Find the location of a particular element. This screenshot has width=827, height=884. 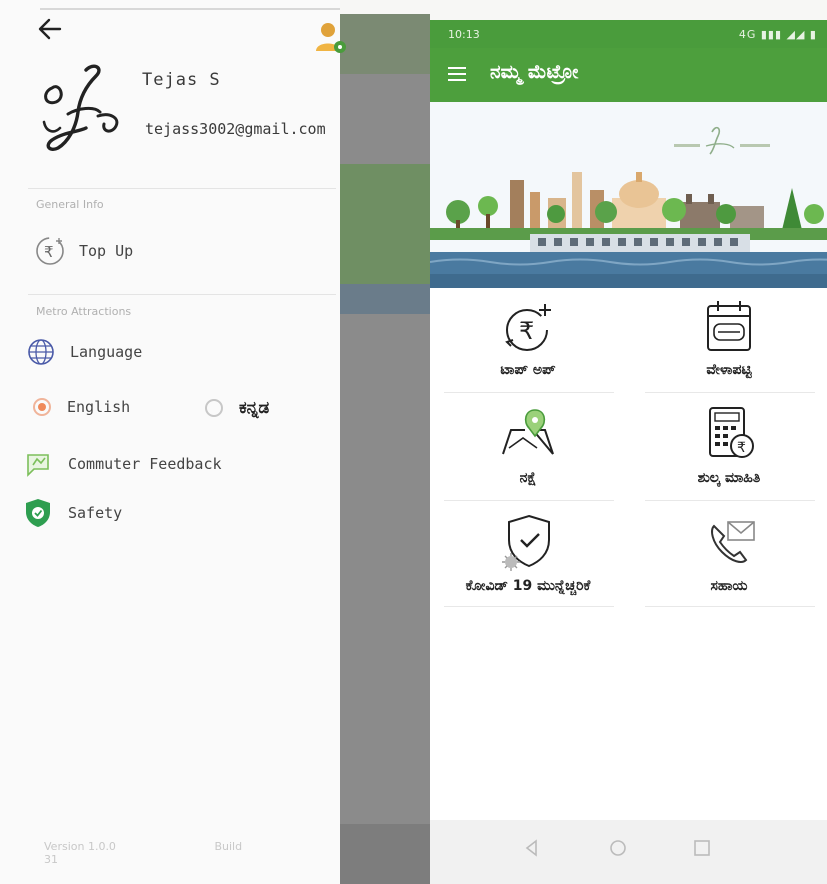

radio-english-label: English is located at coordinates (99, 407).